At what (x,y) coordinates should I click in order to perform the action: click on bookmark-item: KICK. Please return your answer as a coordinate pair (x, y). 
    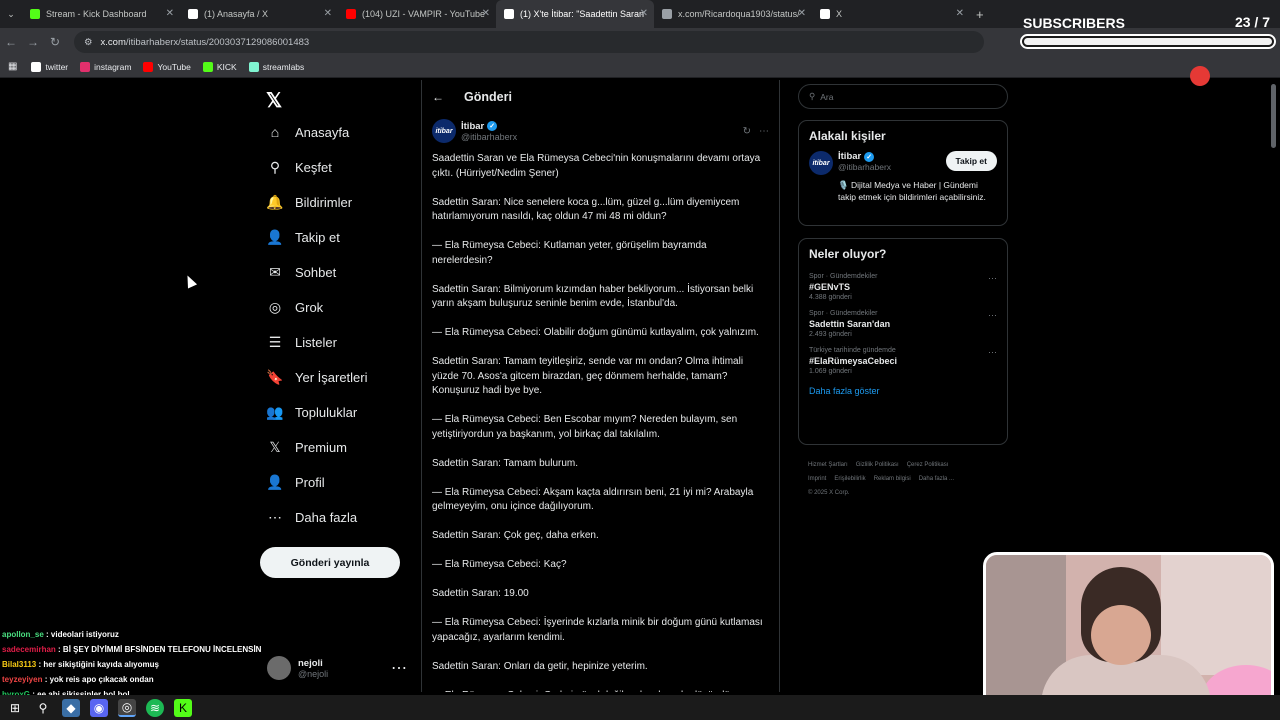
    Looking at the image, I should click on (219, 66).